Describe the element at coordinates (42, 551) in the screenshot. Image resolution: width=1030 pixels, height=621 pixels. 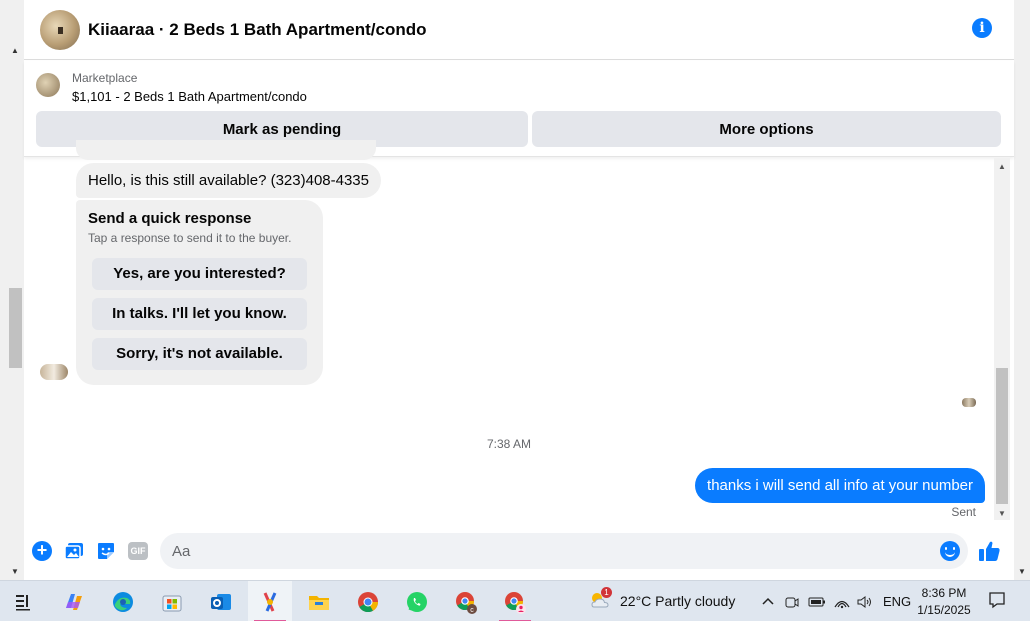
I see `plus-icon: +` at that location.